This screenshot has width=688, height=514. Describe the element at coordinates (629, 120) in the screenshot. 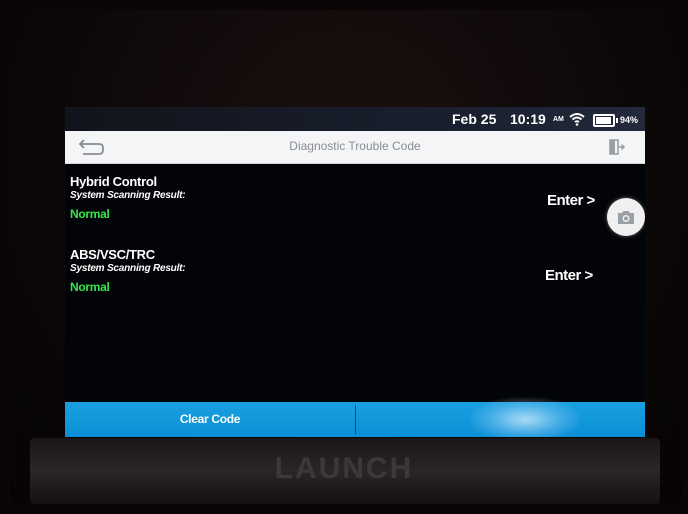

I see `status-battery-percent: 94%` at that location.